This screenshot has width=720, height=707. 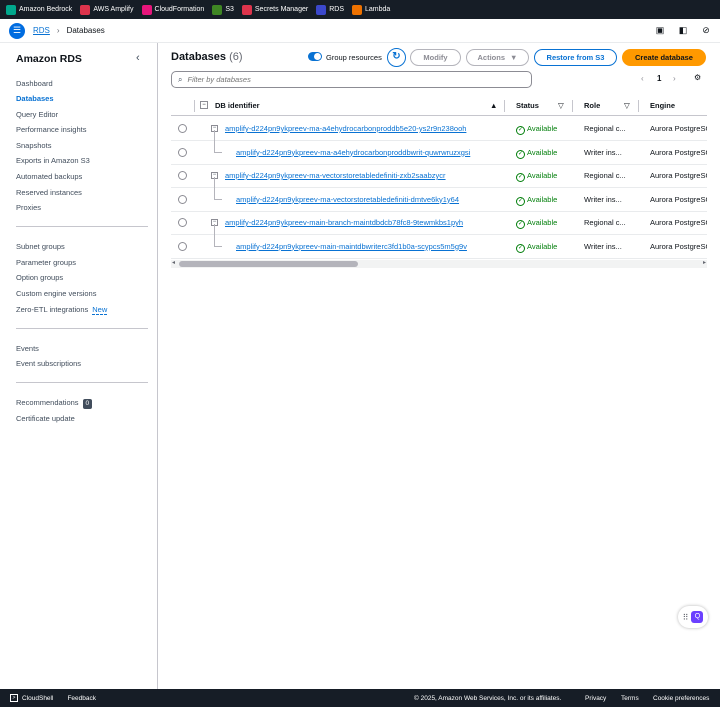 What do you see at coordinates (14, 698) in the screenshot?
I see `terminal-icon: >` at bounding box center [14, 698].